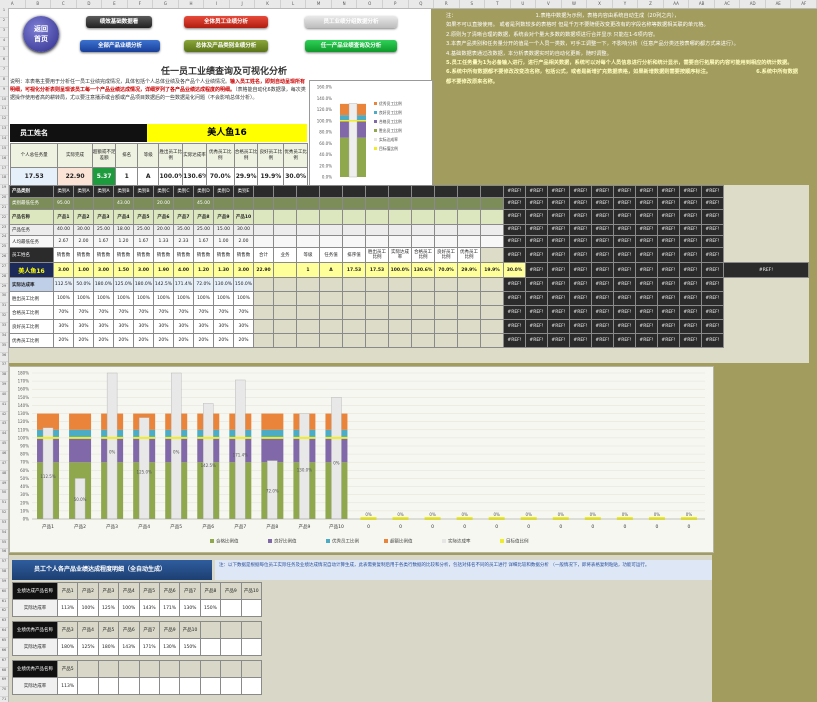  I want to click on column-letter: L, so click(294, 4).